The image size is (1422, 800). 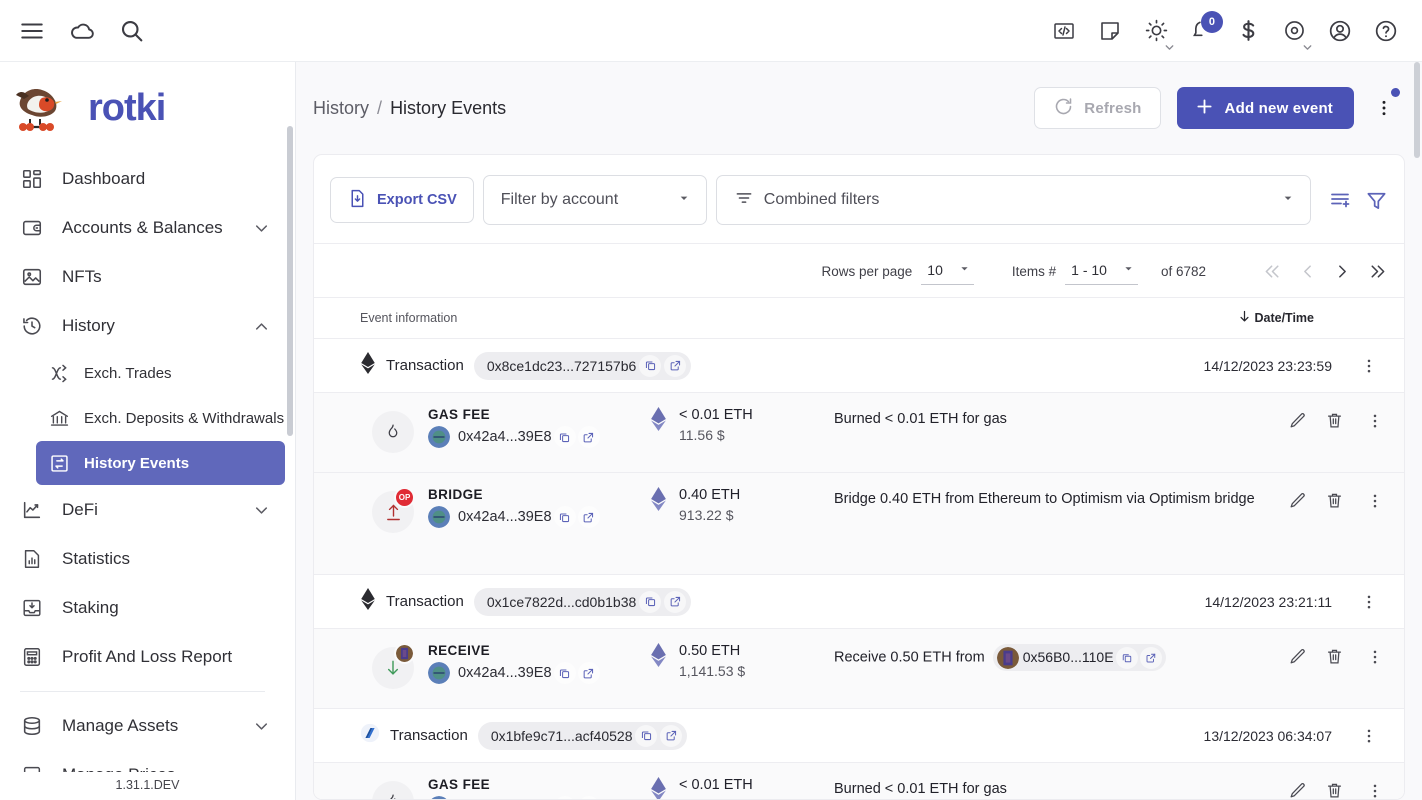 What do you see at coordinates (1248, 31) in the screenshot?
I see `currency-dollar-icon` at bounding box center [1248, 31].